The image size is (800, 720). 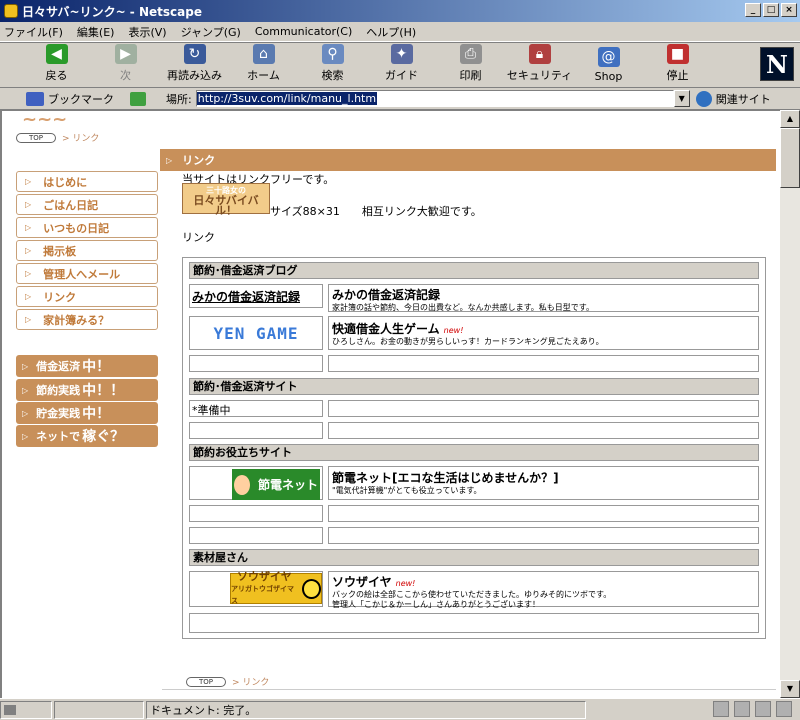 I want to click on setsuden-banner-text: 節電ネット, so click(x=287, y=485).